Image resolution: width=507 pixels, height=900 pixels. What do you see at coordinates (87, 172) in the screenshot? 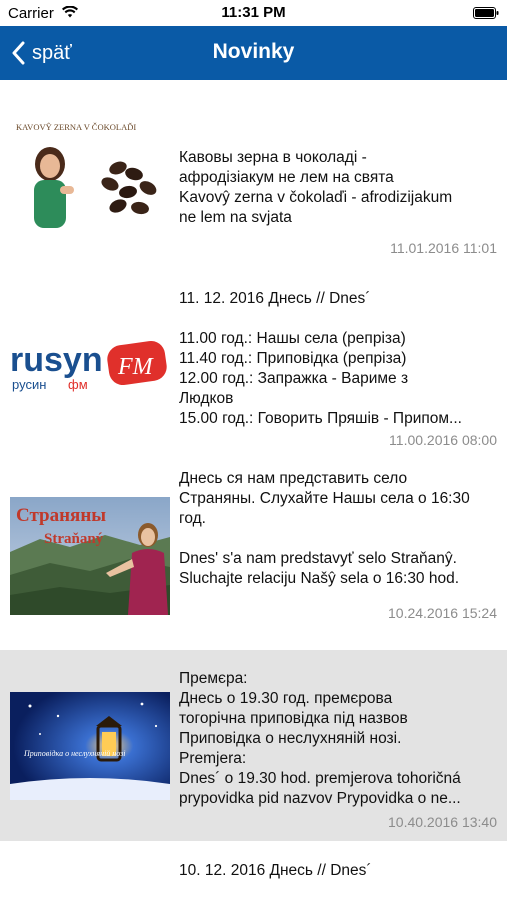
I see `news-thumbnail-coffee-beans: KAVOVŶ ZERNA V ČOKOLAĎI` at bounding box center [87, 172].